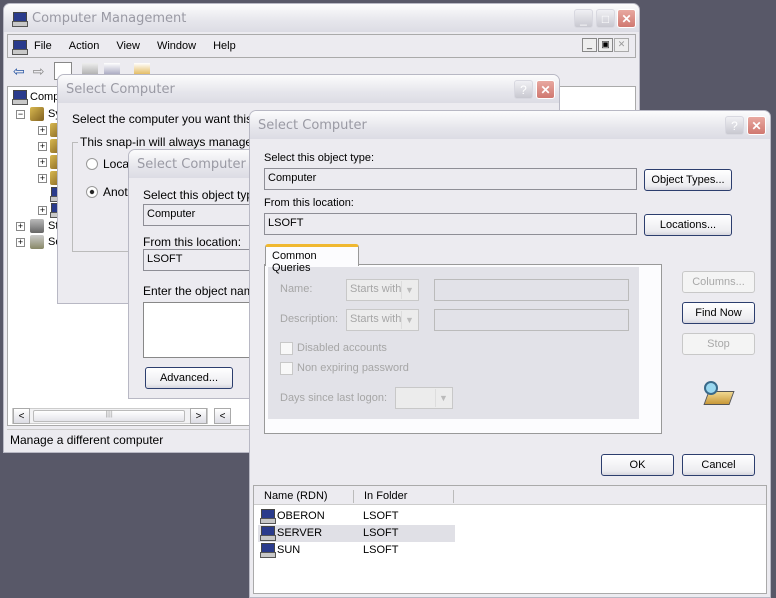  I want to click on back-icon: ⇦, so click(19, 71).